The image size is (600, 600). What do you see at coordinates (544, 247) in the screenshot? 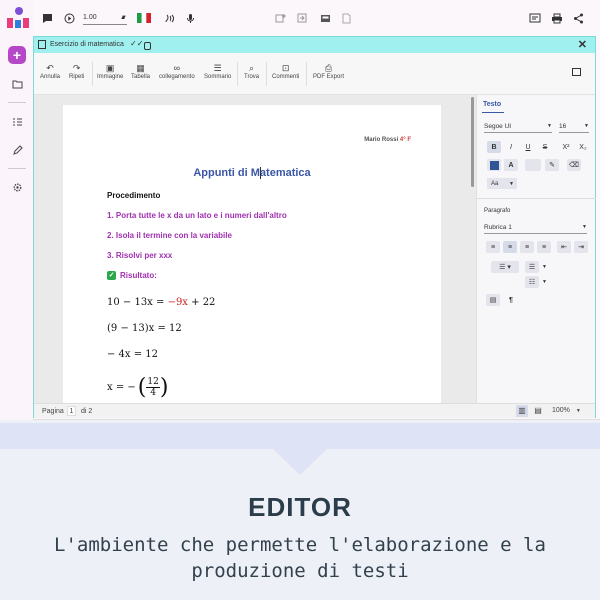
I see `justify-button: ≡` at bounding box center [544, 247].